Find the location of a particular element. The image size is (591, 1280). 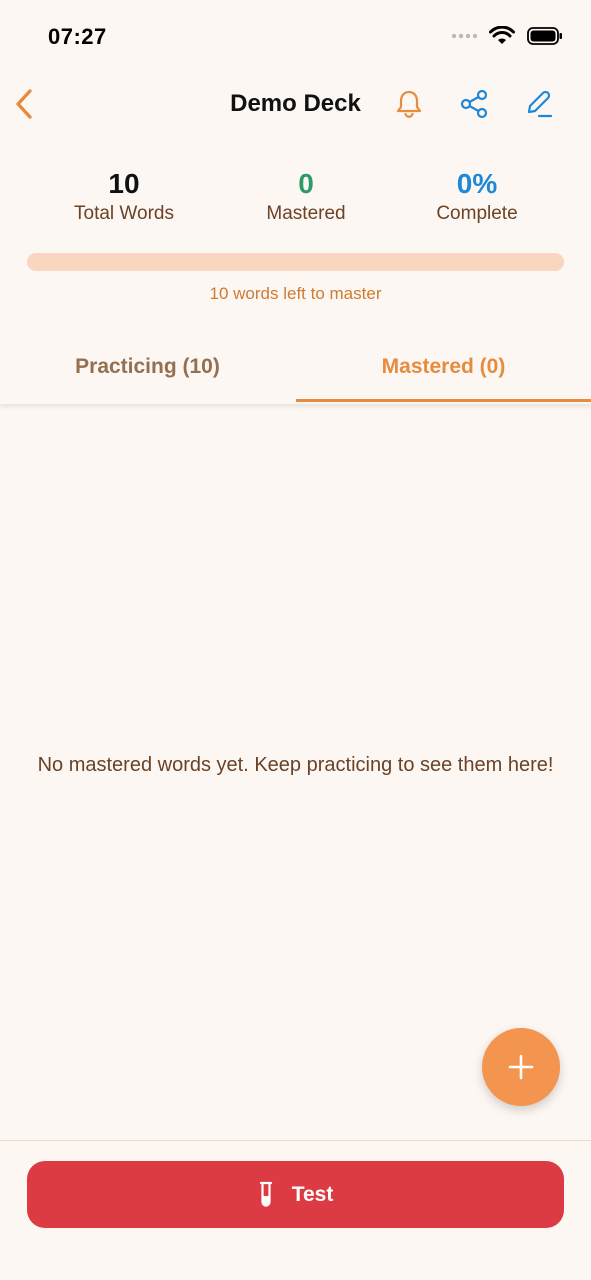

word-tabs: Practicing (10) Mastered (0) is located at coordinates (295, 372).